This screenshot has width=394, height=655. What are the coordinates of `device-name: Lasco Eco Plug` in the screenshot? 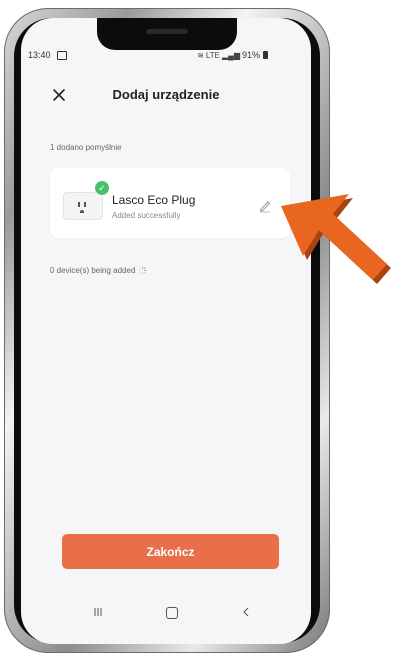 It's located at (154, 200).